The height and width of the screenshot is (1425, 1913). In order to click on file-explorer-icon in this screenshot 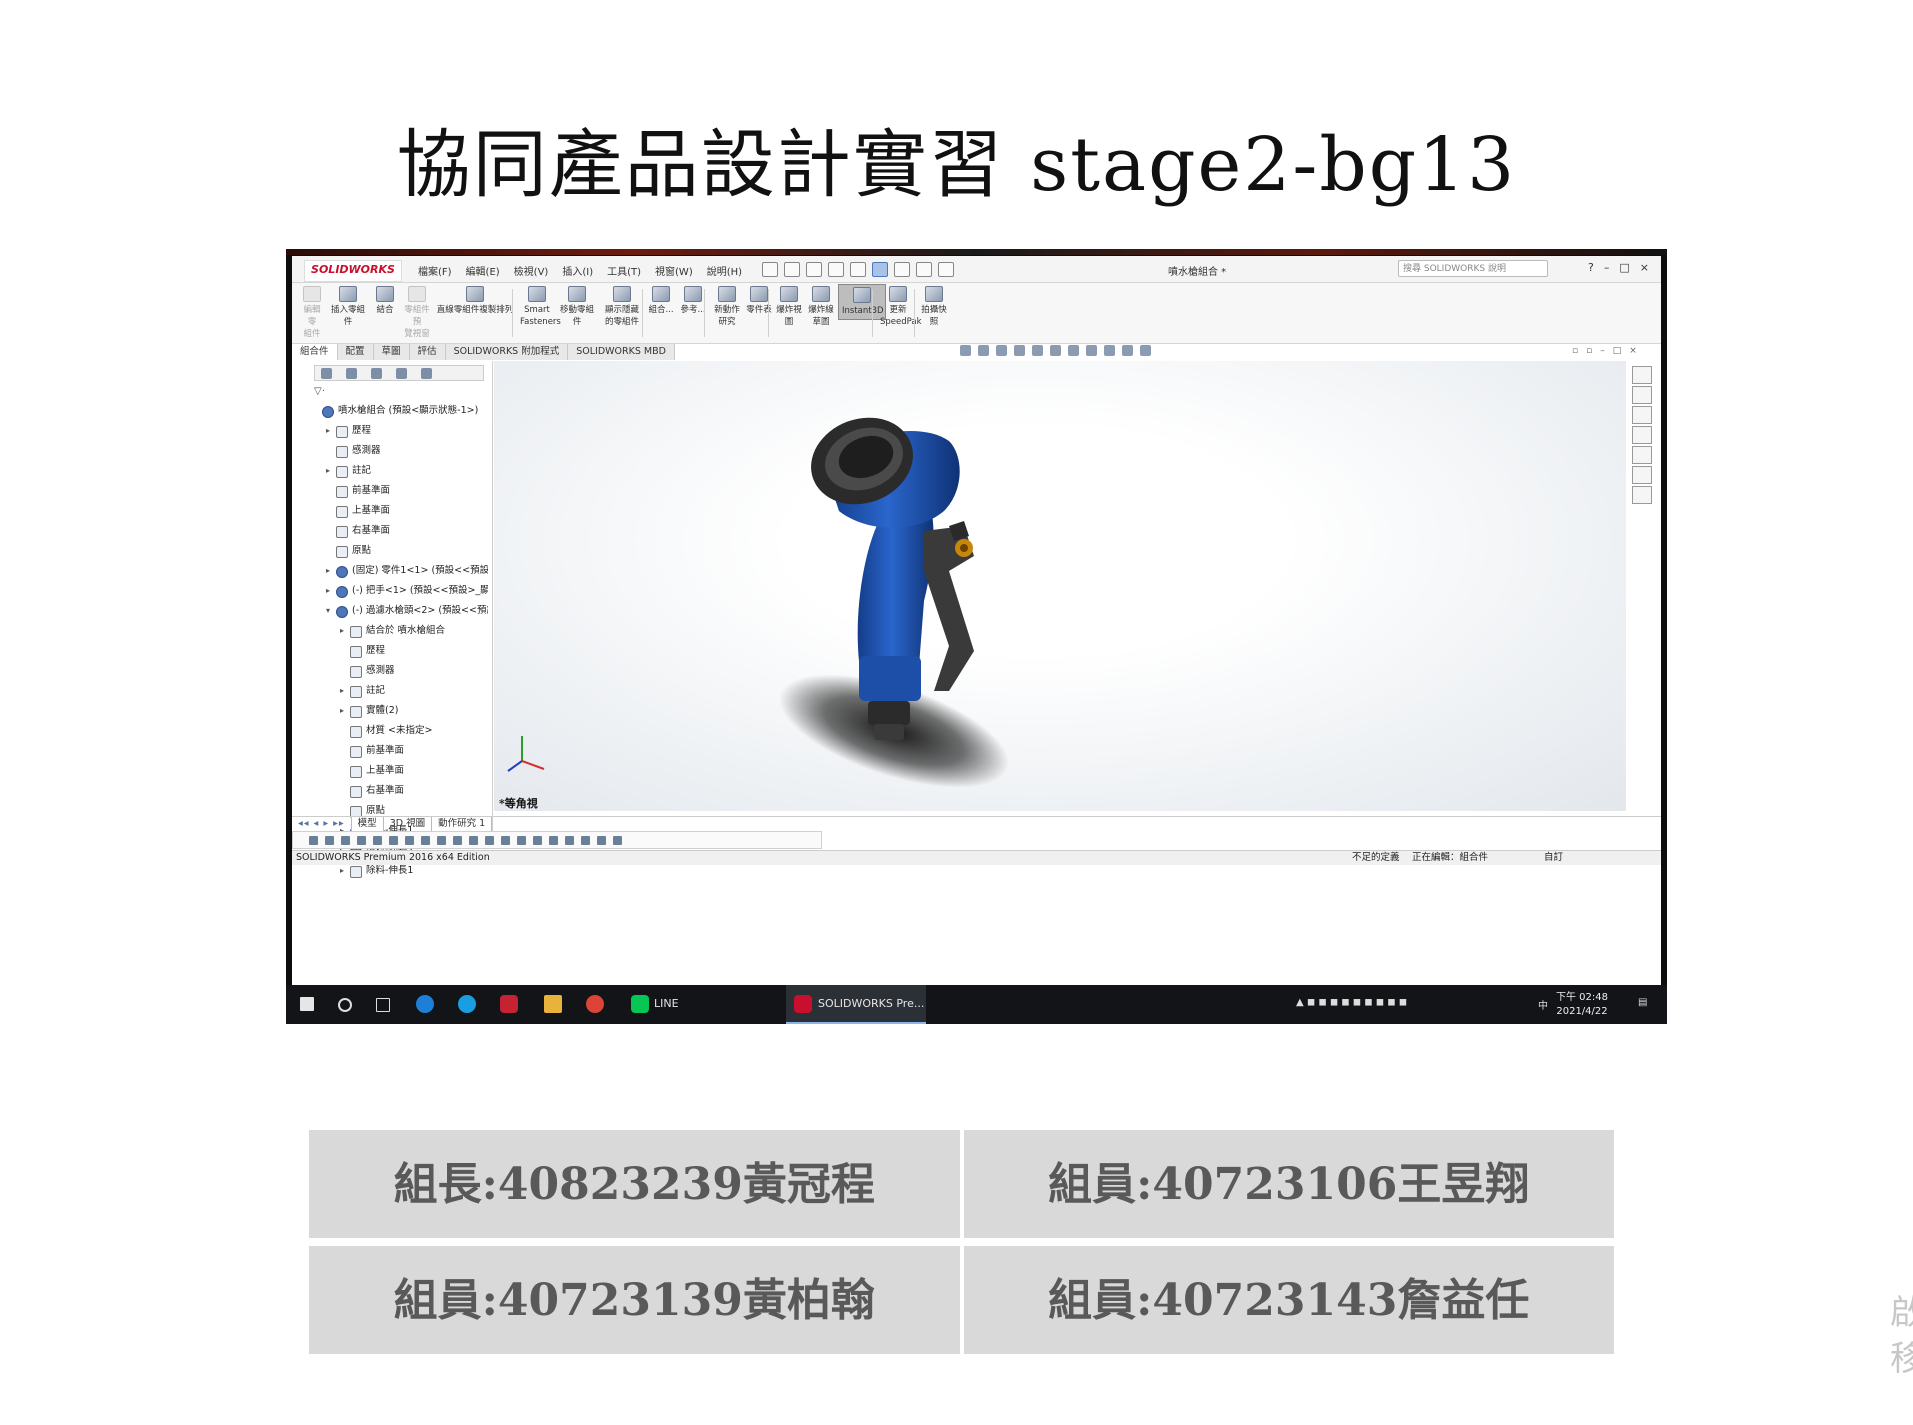, I will do `click(1642, 415)`.